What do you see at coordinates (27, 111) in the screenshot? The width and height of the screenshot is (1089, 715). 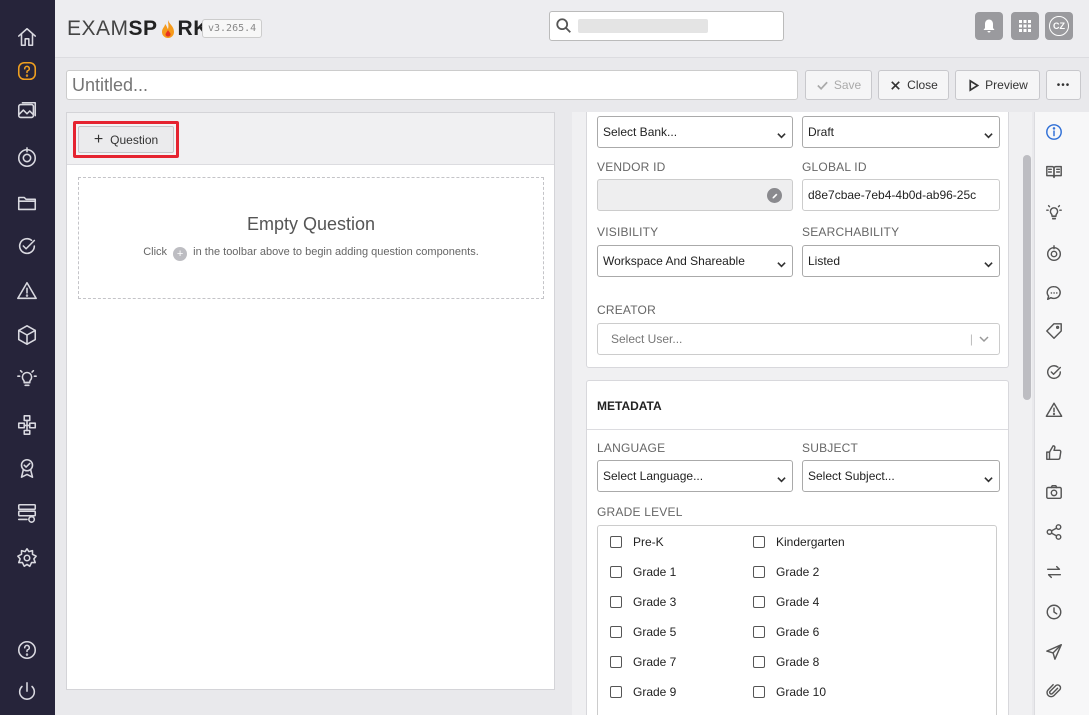 I see `images-icon` at bounding box center [27, 111].